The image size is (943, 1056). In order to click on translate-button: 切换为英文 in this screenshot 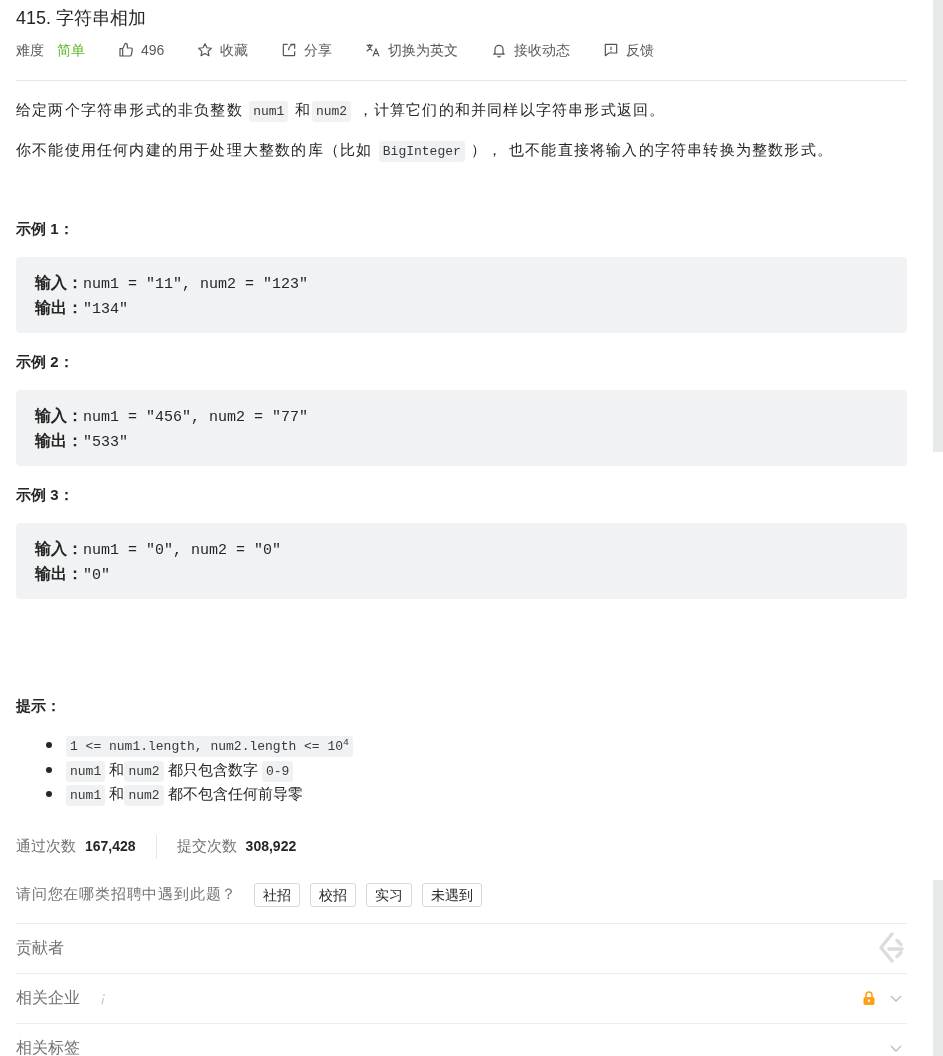, I will do `click(412, 50)`.